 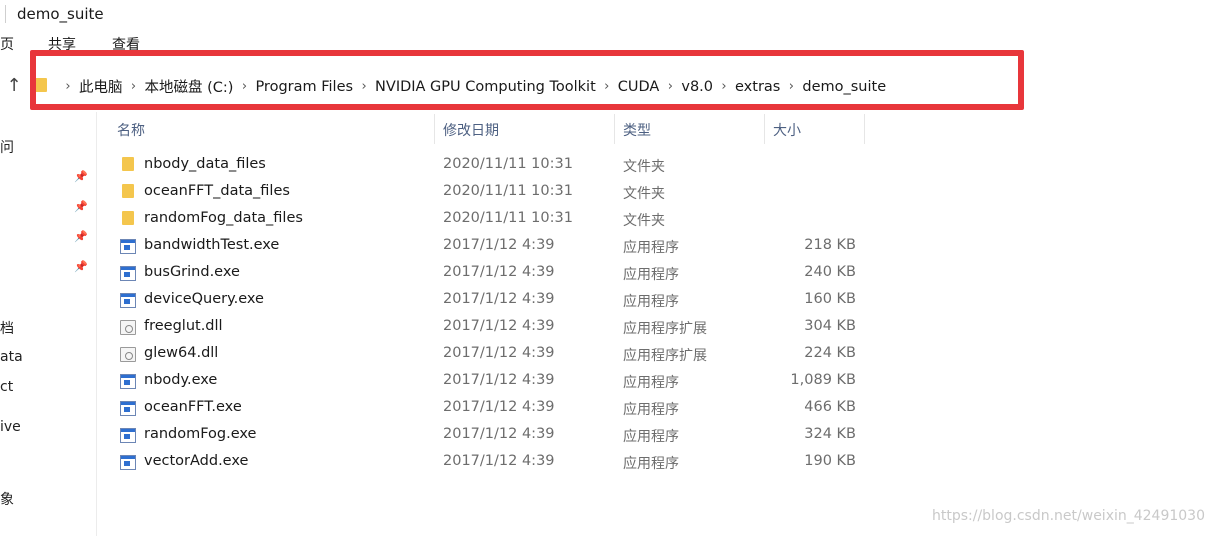 I want to click on column-header-type: 类型, so click(x=637, y=130).